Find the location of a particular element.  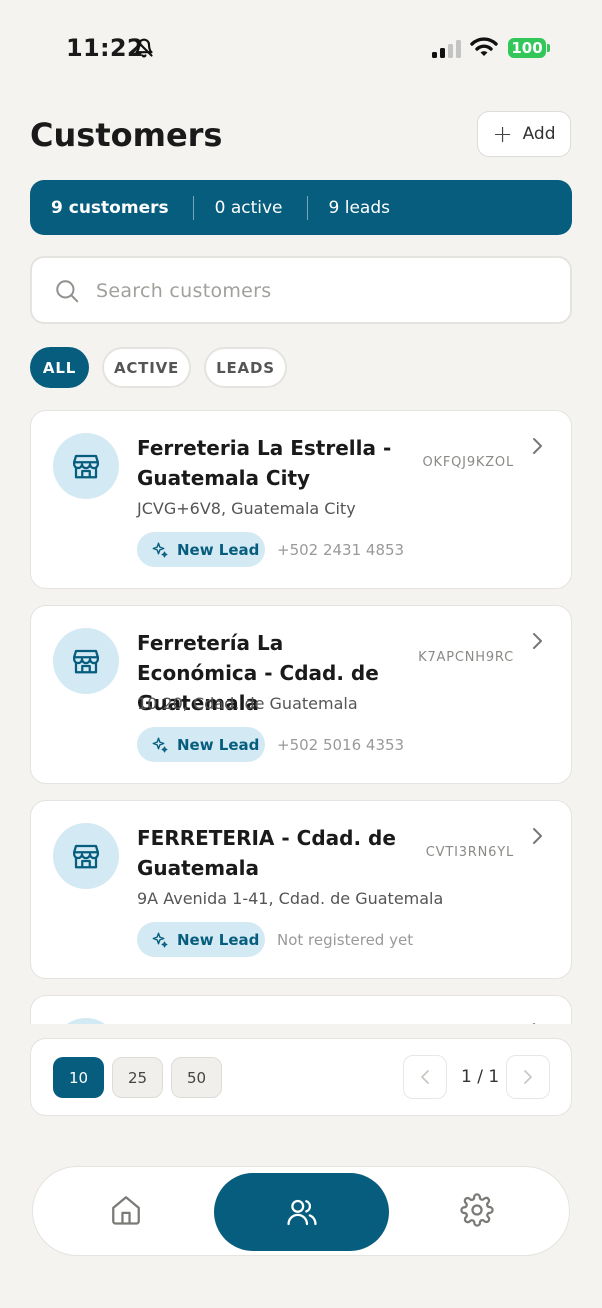

customer-code: CVTI3RN6YL is located at coordinates (469, 852).